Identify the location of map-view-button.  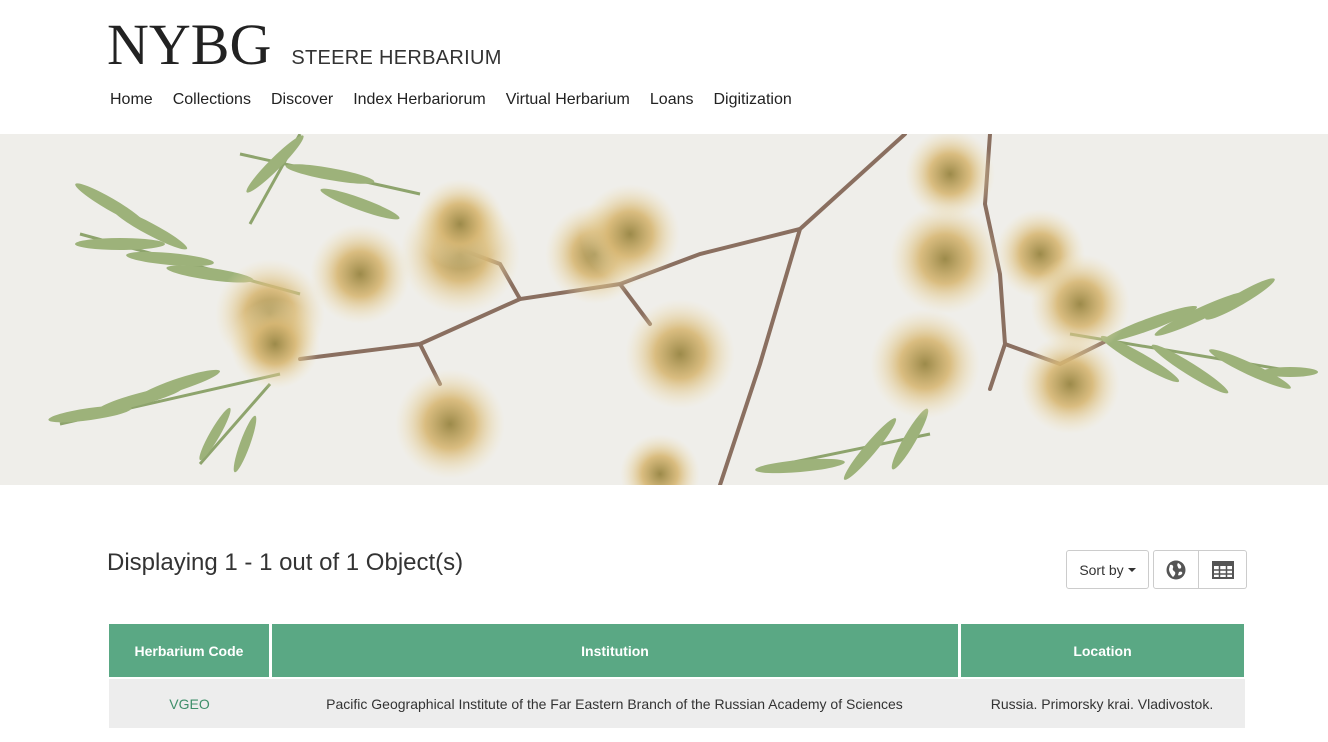
(1176, 569).